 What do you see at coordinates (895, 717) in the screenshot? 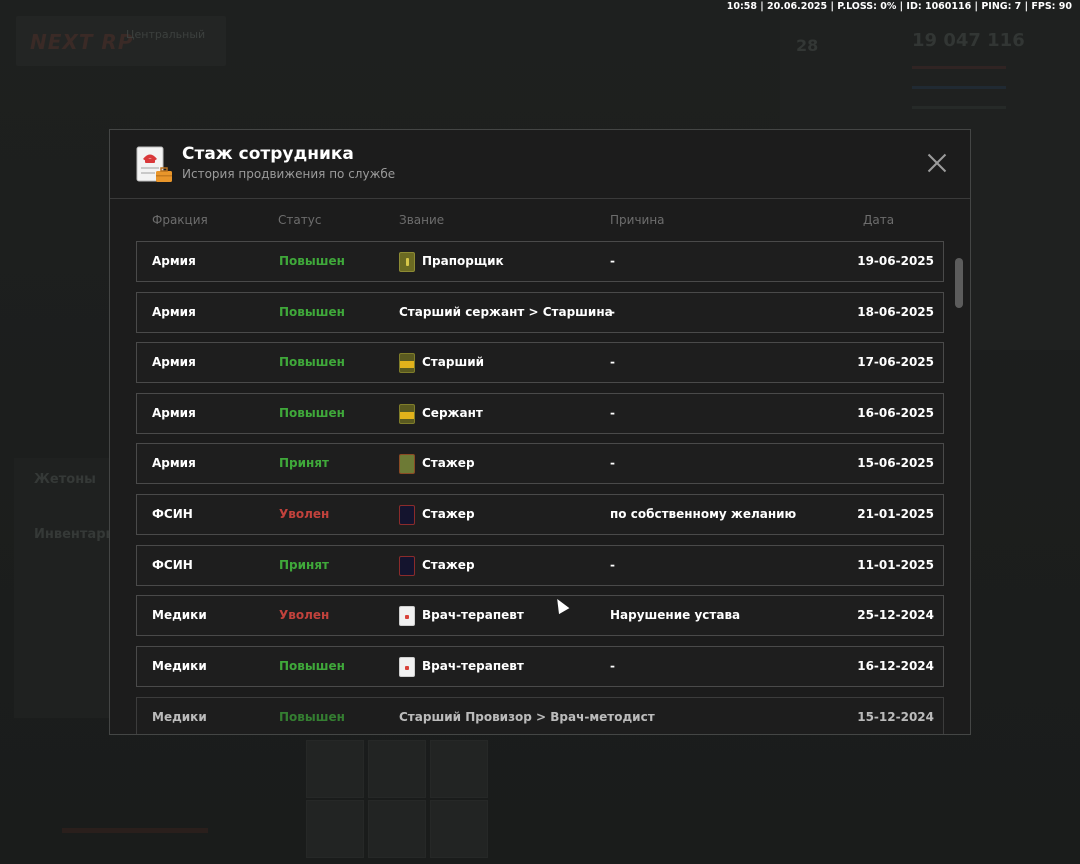
I see `row-date: 15-12-2024` at bounding box center [895, 717].